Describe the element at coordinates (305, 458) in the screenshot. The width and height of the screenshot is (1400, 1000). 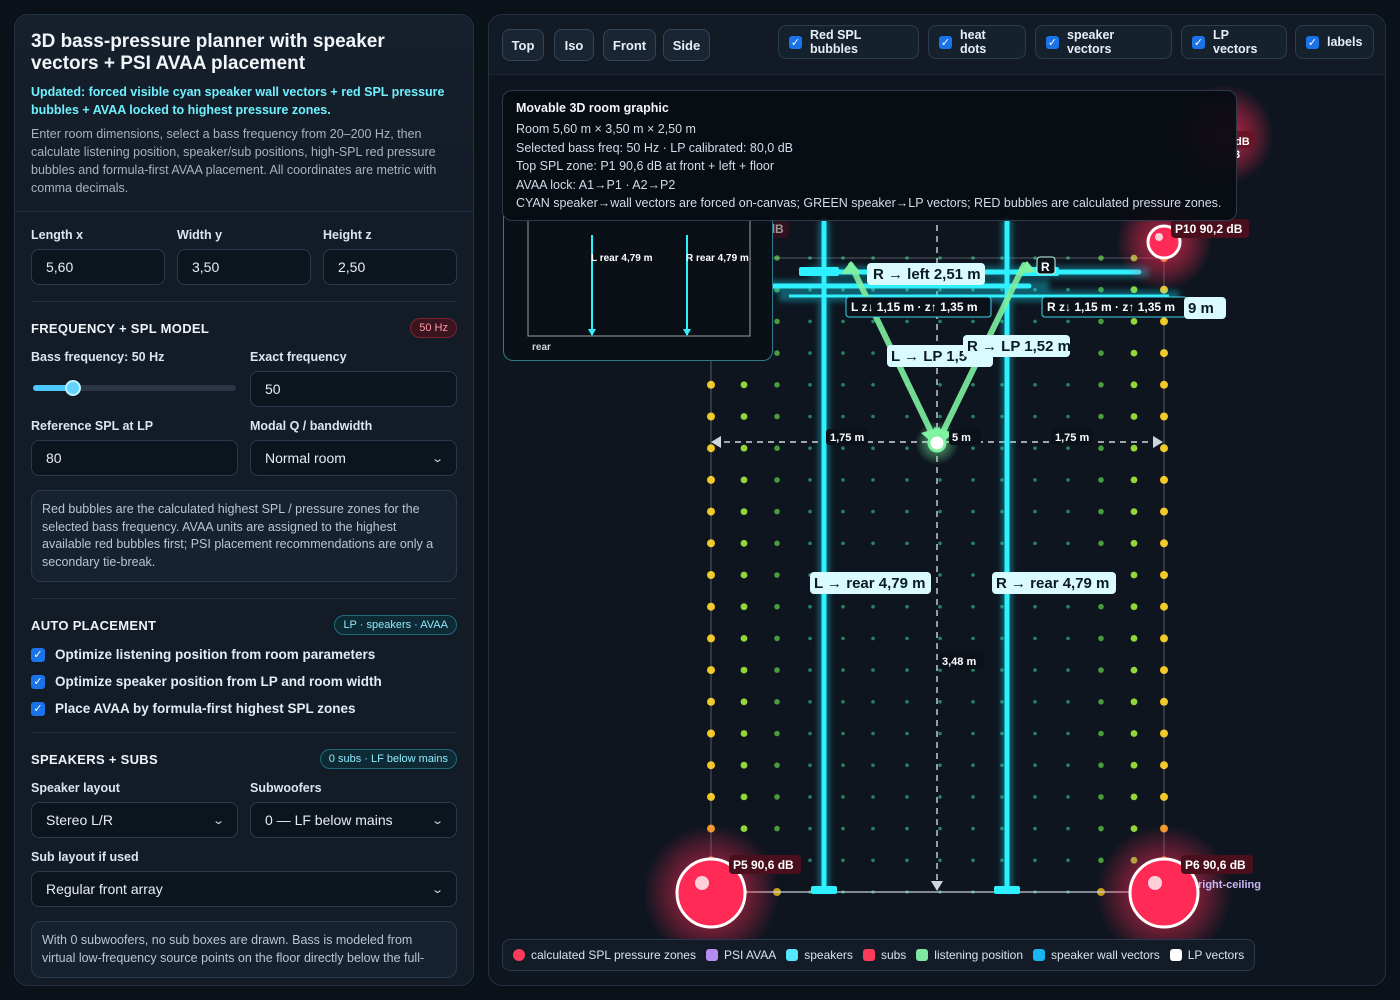
I see `modal-q-value: Normal room` at that location.